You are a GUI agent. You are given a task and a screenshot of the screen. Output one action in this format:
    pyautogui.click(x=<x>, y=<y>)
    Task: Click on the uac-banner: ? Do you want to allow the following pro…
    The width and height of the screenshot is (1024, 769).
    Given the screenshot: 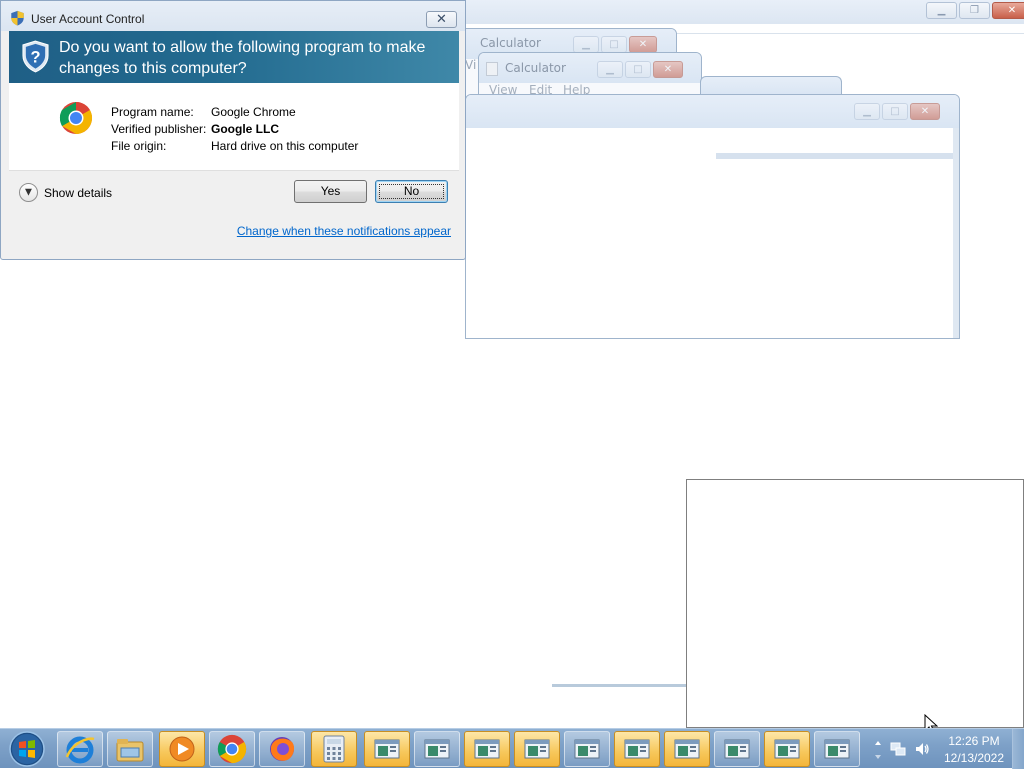 What is the action you would take?
    pyautogui.click(x=234, y=57)
    